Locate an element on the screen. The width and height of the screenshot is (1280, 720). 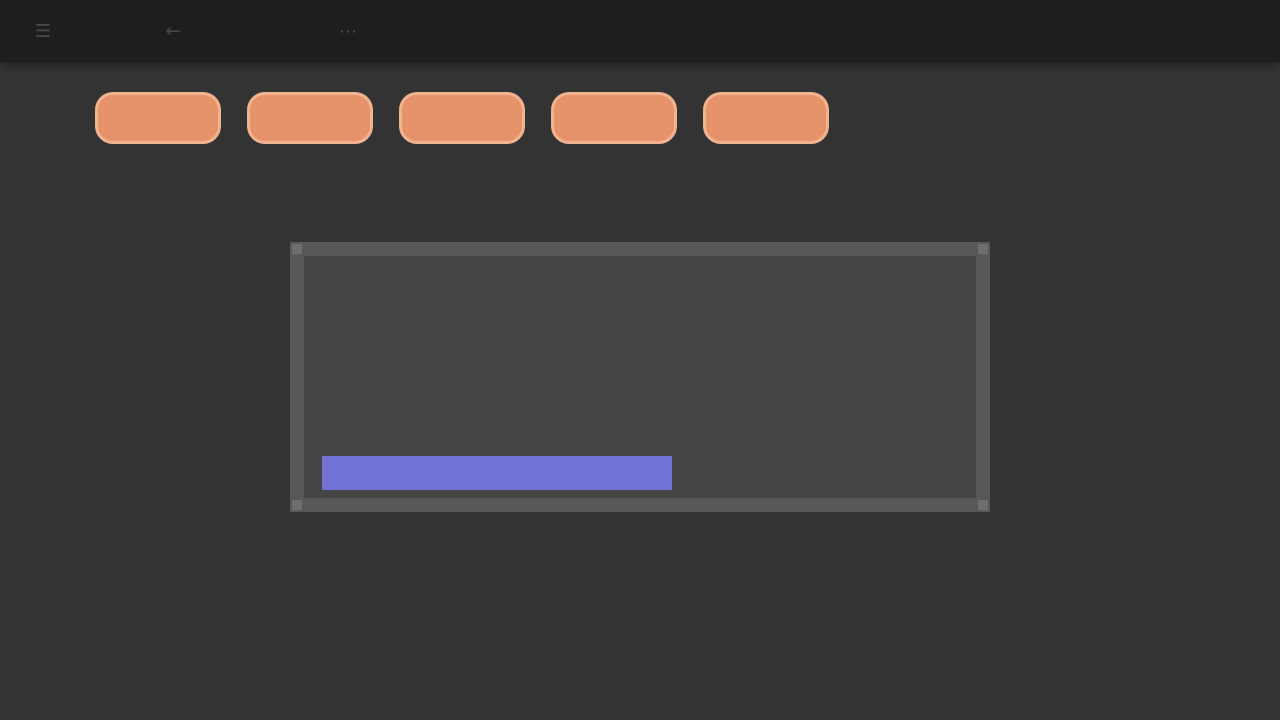
more-icon: ⋯ is located at coordinates (348, 31).